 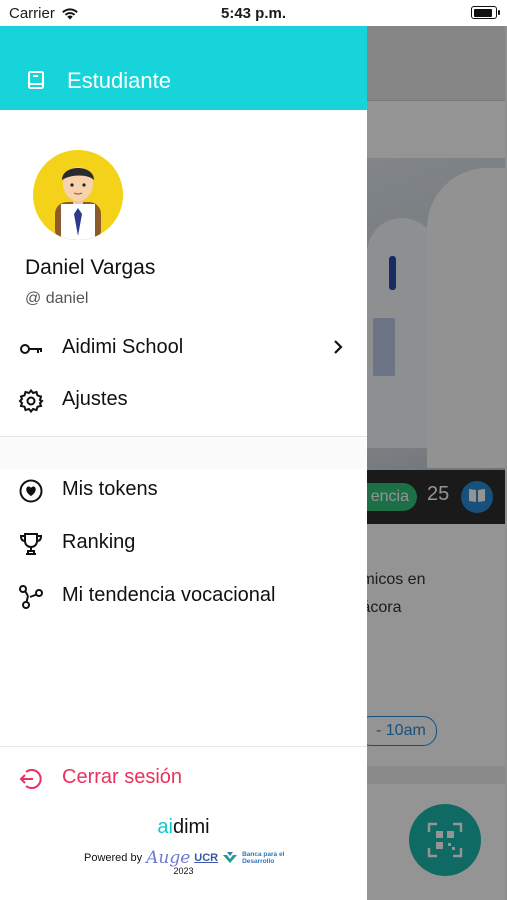 What do you see at coordinates (119, 80) in the screenshot?
I see `drawer-title: Estudiante` at bounding box center [119, 80].